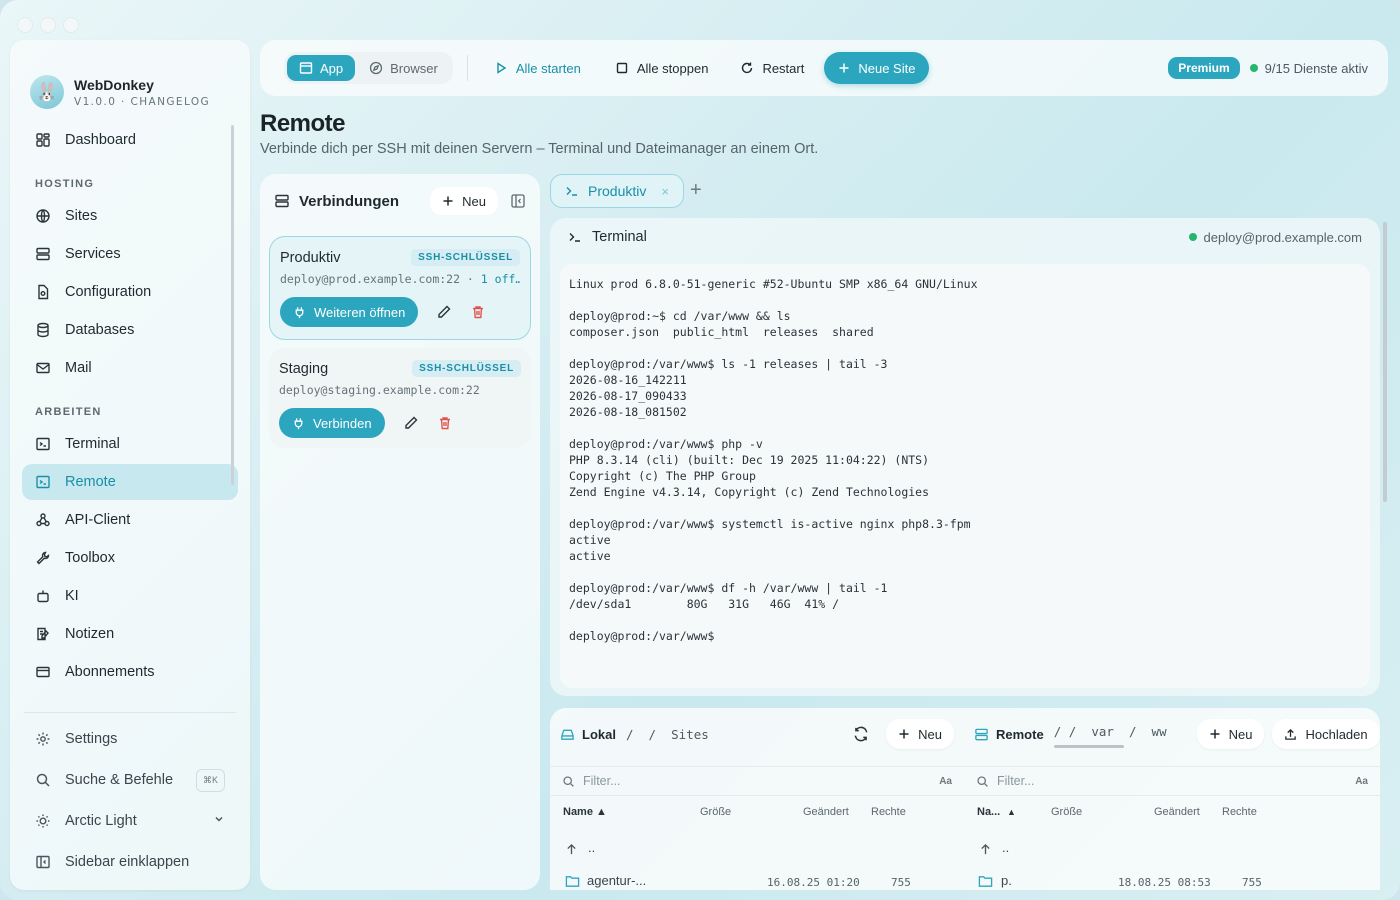 This screenshot has width=1400, height=900. I want to click on sidebar-item-remote: Remote, so click(130, 482).